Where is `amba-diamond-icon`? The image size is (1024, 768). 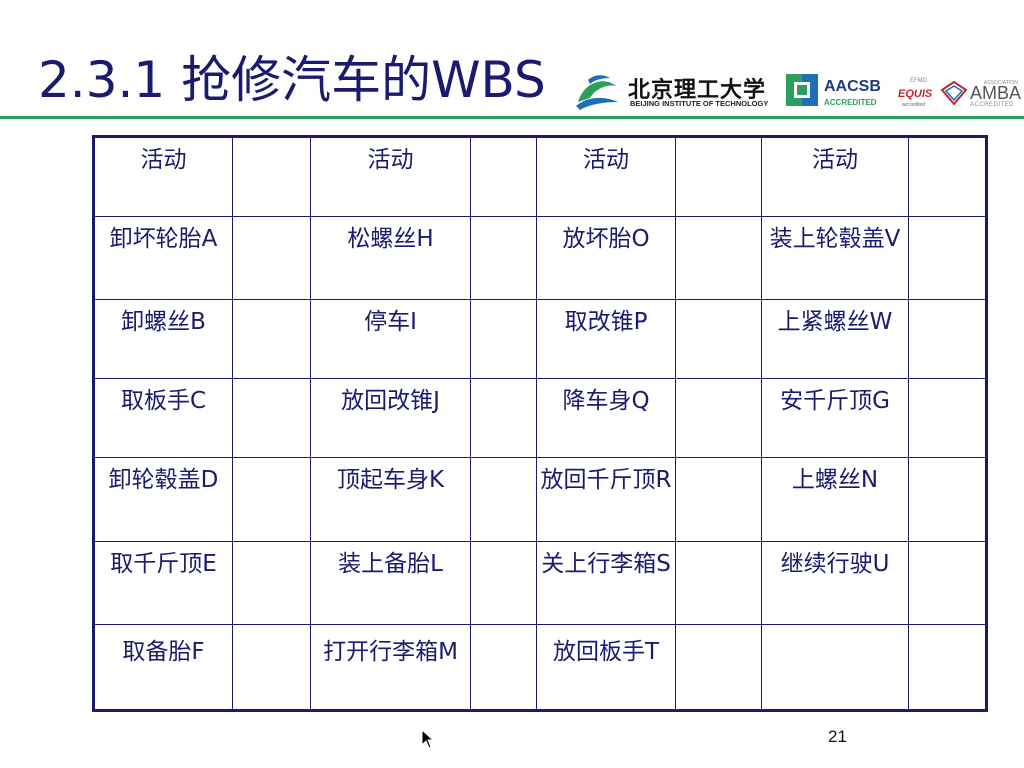
amba-diamond-icon is located at coordinates (954, 93).